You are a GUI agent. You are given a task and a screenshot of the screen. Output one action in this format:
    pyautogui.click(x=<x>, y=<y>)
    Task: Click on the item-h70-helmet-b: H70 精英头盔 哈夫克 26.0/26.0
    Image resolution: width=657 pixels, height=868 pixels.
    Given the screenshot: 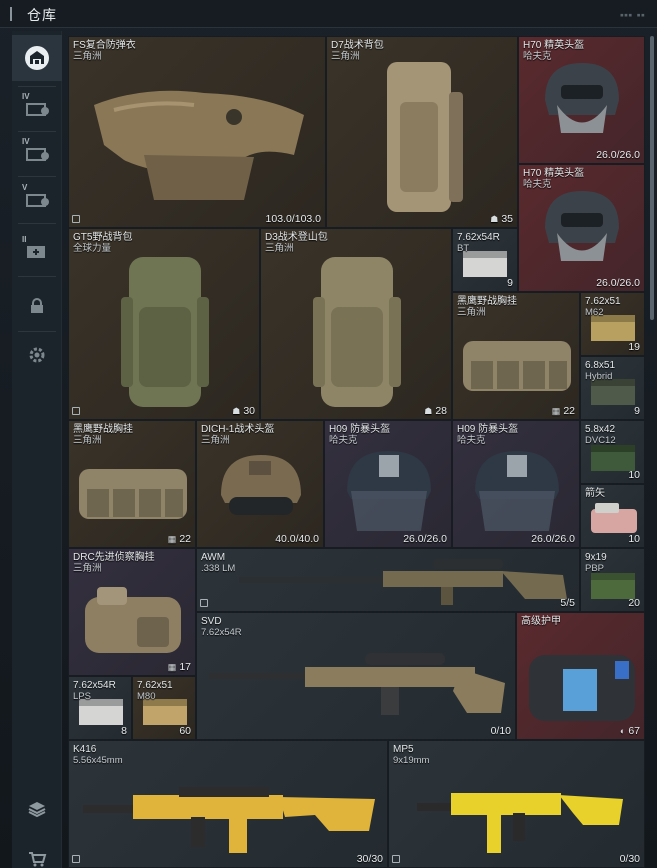 What is the action you would take?
    pyautogui.click(x=581, y=228)
    